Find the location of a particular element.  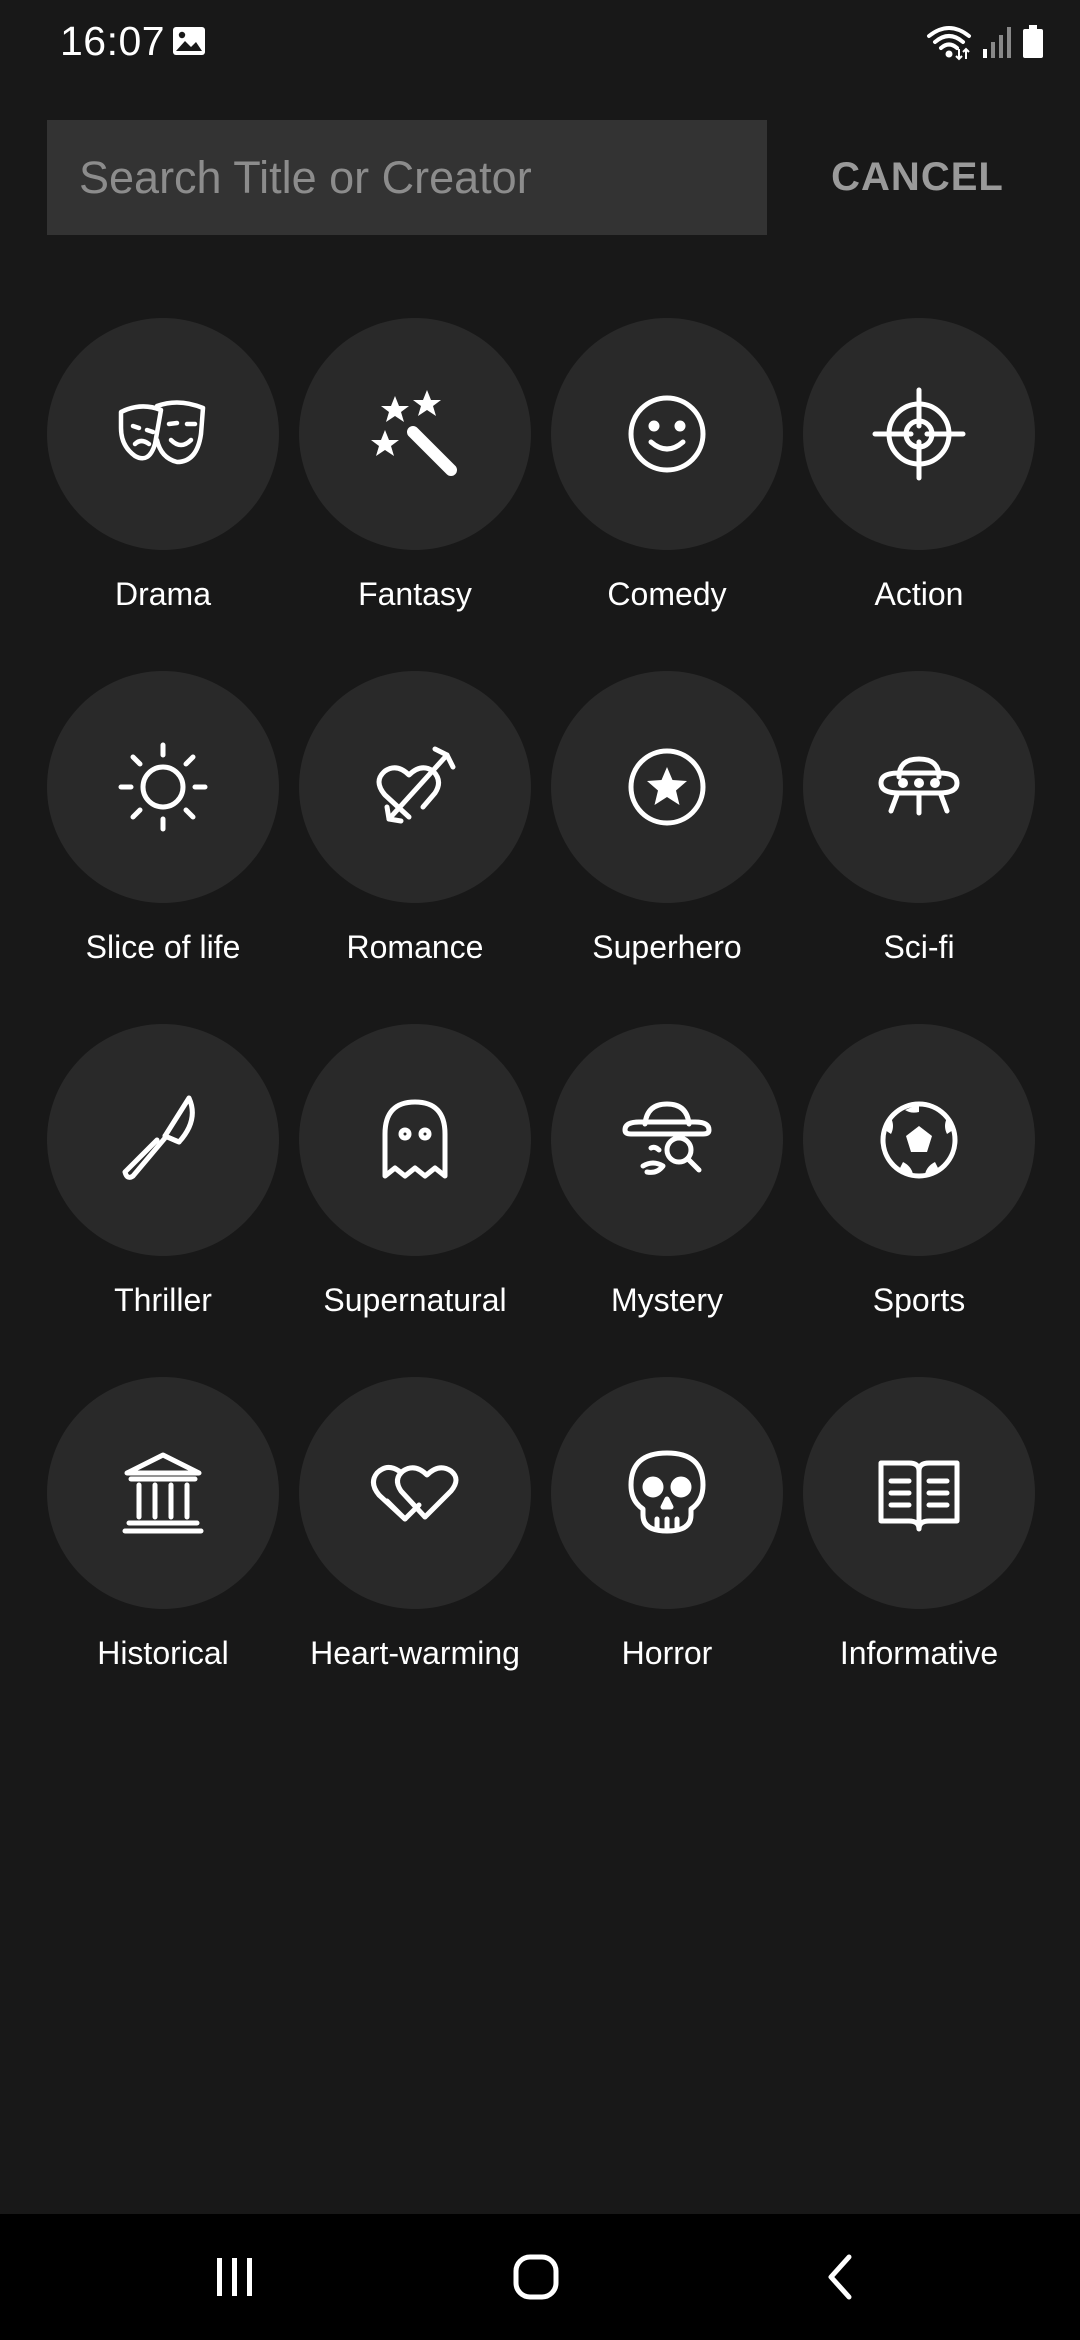

genre-label: Drama is located at coordinates (162, 594).